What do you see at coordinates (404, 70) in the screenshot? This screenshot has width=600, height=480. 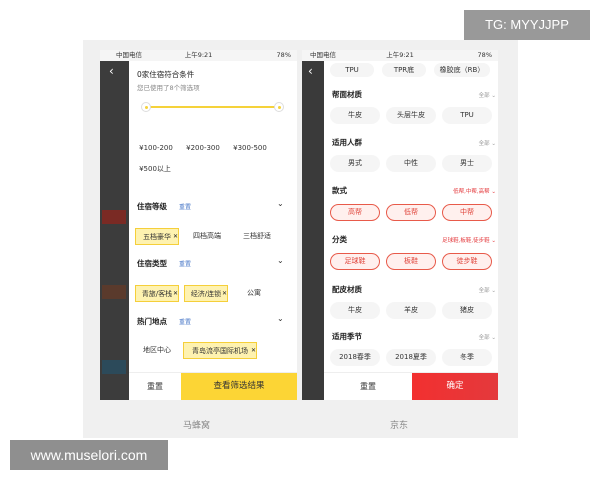 I see `option-chip: TPR底` at bounding box center [404, 70].